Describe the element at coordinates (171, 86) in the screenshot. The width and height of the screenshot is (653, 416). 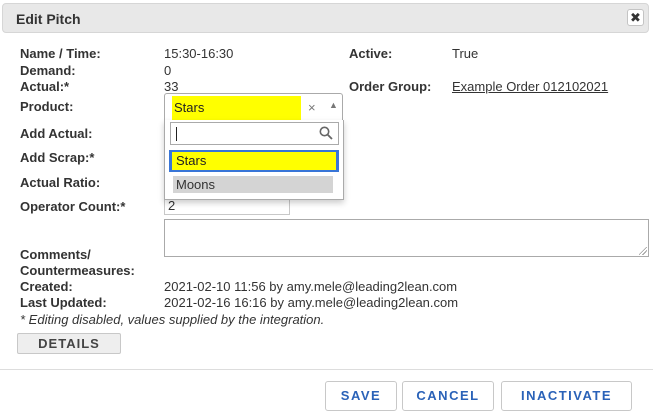
I see `actual-value: 33` at that location.